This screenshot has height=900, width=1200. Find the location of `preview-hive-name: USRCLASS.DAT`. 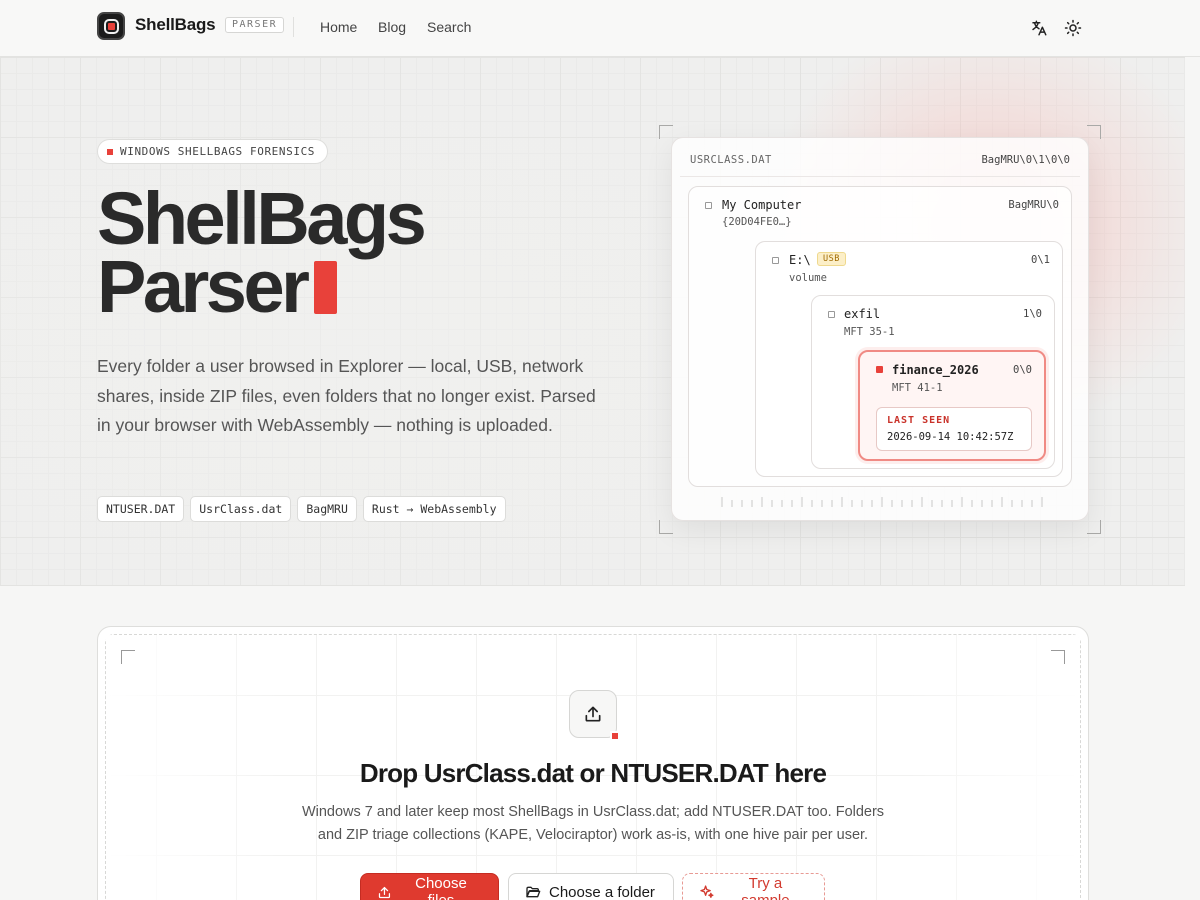

preview-hive-name: USRCLASS.DAT is located at coordinates (731, 160).